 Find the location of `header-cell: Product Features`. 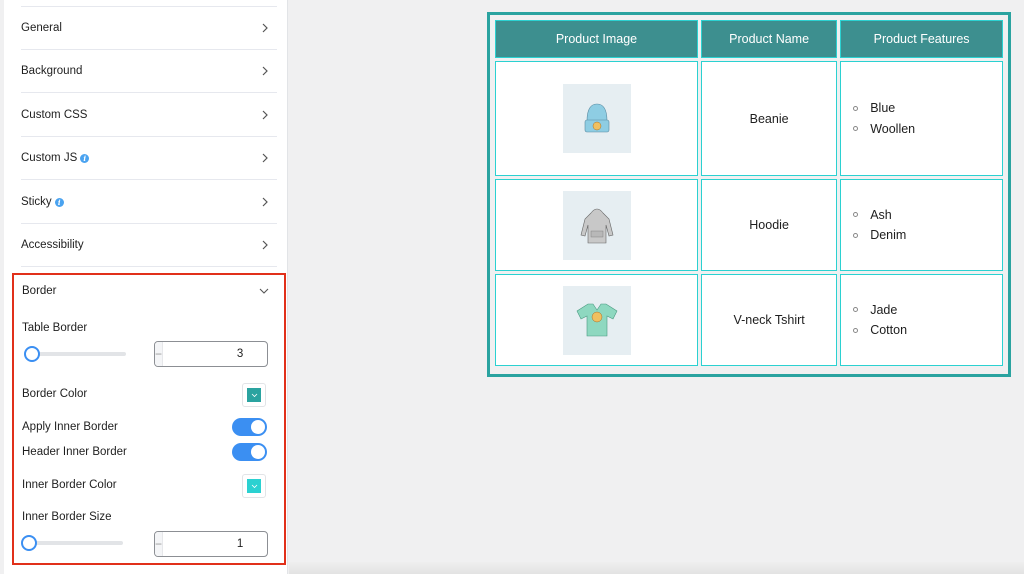

header-cell: Product Features is located at coordinates (921, 39).